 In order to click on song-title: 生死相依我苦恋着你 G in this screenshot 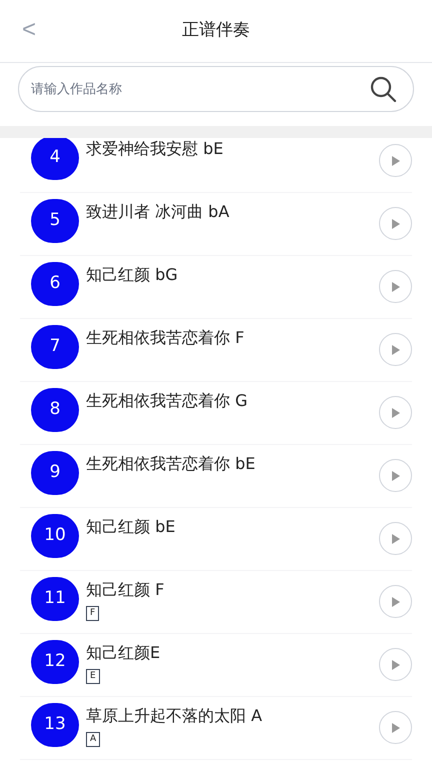, I will do `click(167, 401)`.